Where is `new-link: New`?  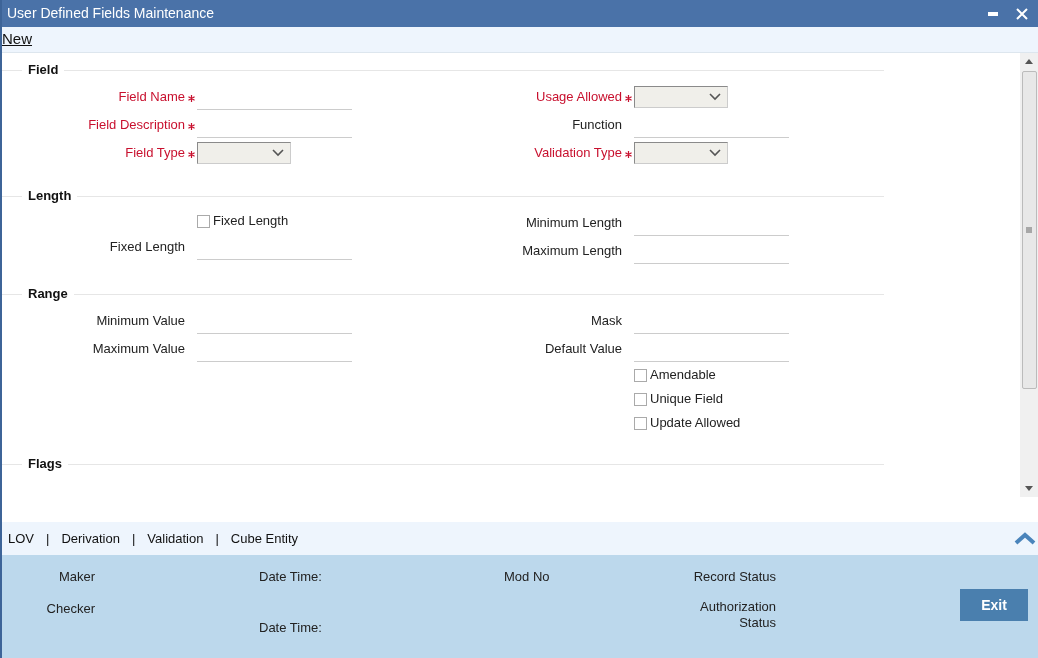 new-link: New is located at coordinates (17, 39).